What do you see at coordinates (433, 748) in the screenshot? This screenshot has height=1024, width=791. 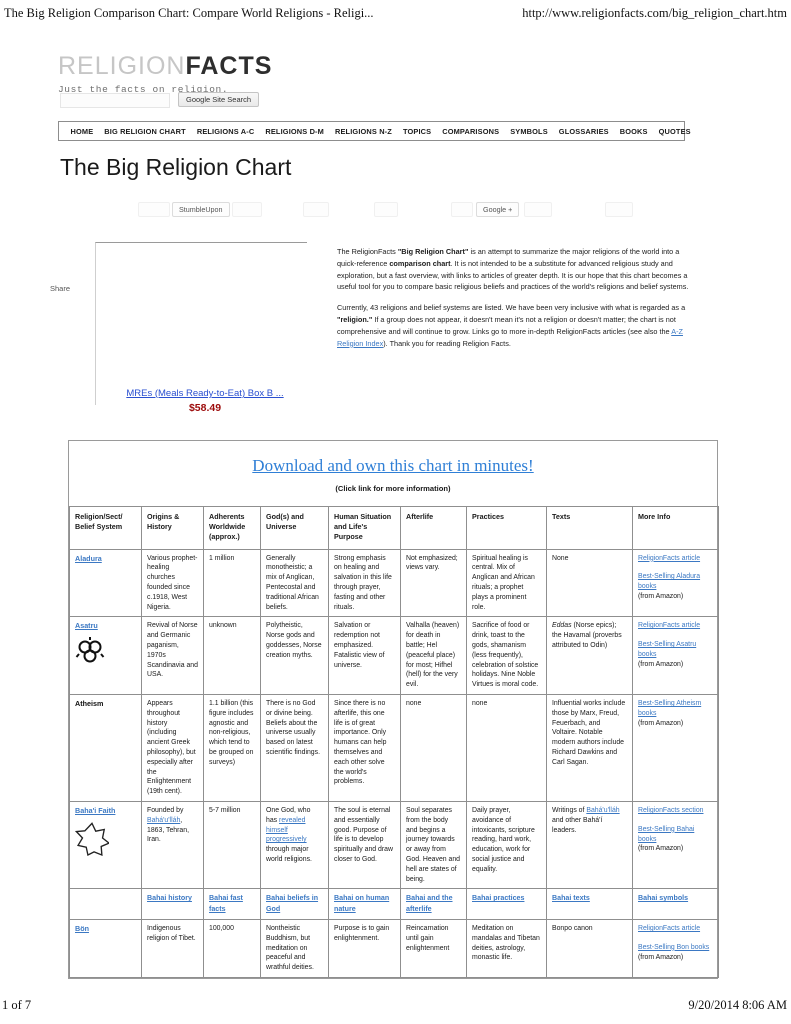 I see `afterlife-cell: none` at bounding box center [433, 748].